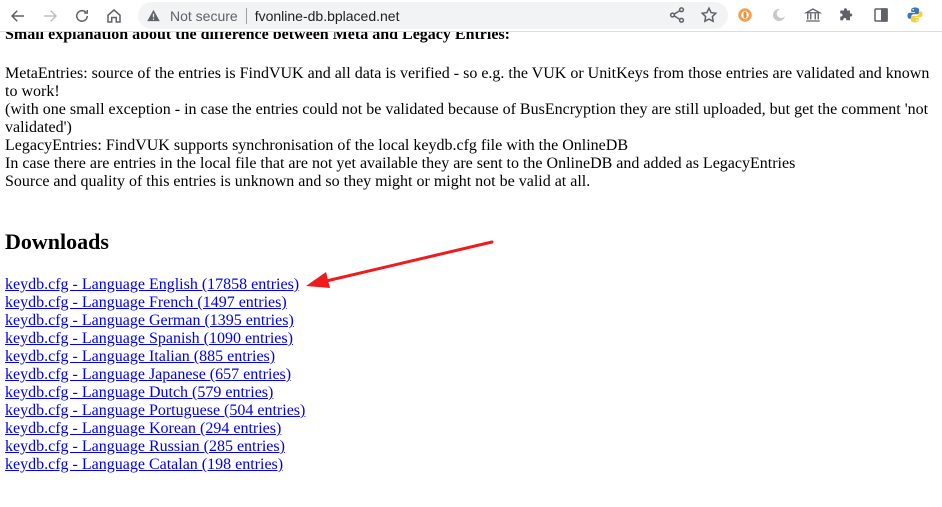  I want to click on extension-museum-icon, so click(813, 15).